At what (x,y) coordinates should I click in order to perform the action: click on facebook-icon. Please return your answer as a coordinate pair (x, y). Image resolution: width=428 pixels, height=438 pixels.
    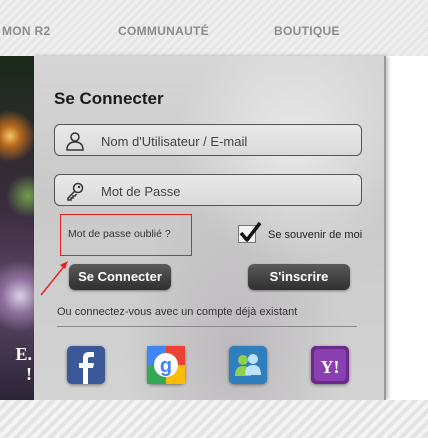
    Looking at the image, I should click on (86, 365).